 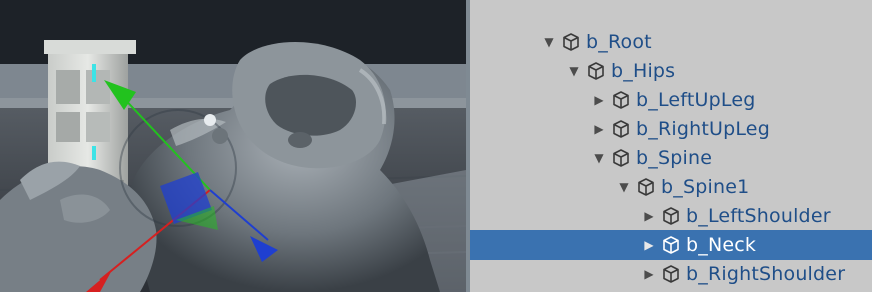 What do you see at coordinates (696, 100) in the screenshot?
I see `hierarchy-item-label: b_LeftUpLeg` at bounding box center [696, 100].